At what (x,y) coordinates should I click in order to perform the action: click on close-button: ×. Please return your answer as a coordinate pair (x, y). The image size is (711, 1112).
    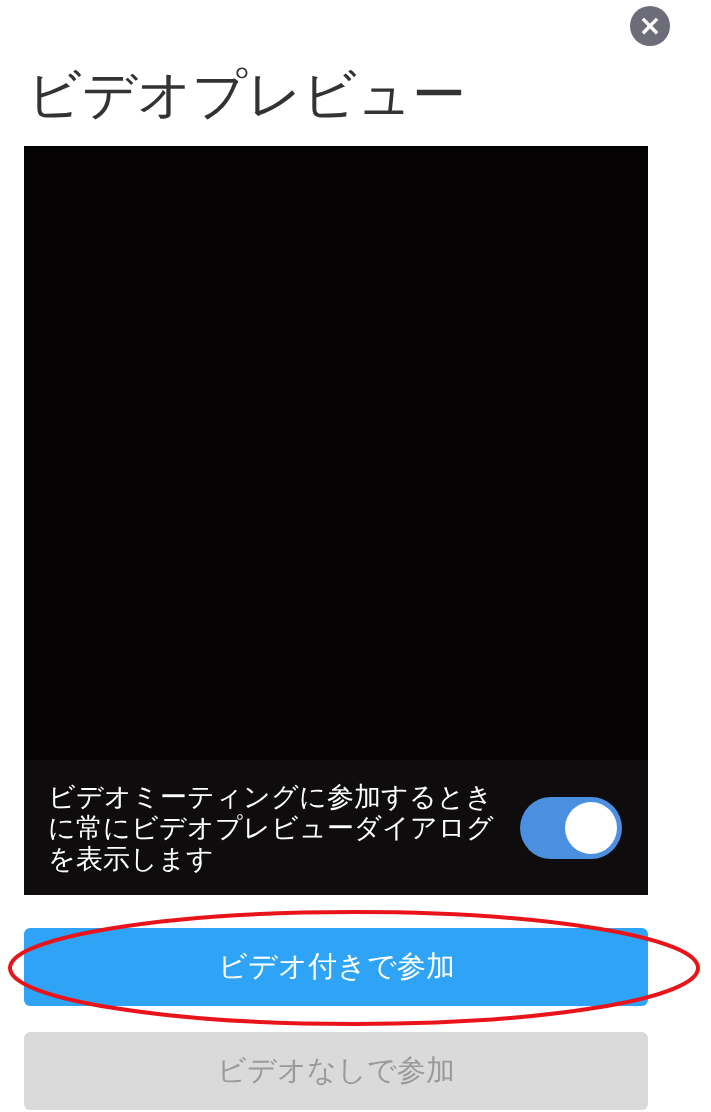
    Looking at the image, I should click on (650, 26).